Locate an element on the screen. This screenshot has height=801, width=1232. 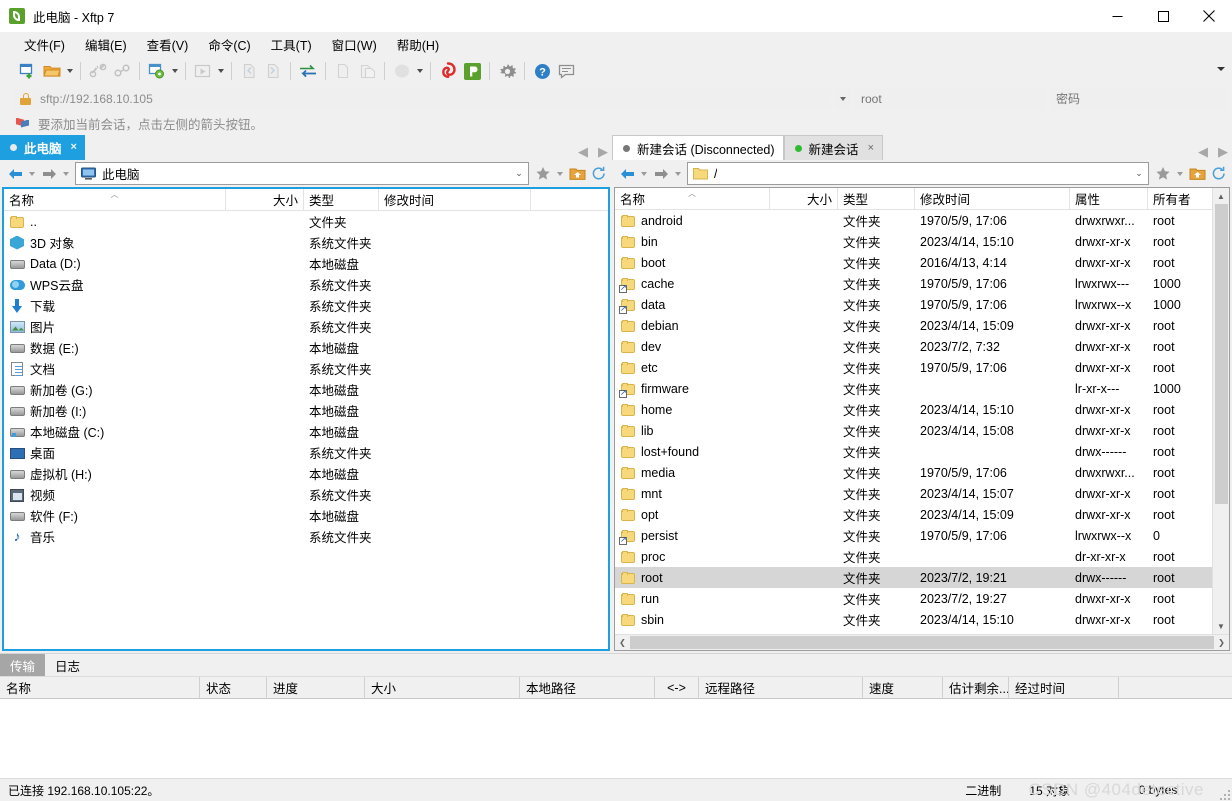
menu-tools: 工具(T) is located at coordinates (291, 44).